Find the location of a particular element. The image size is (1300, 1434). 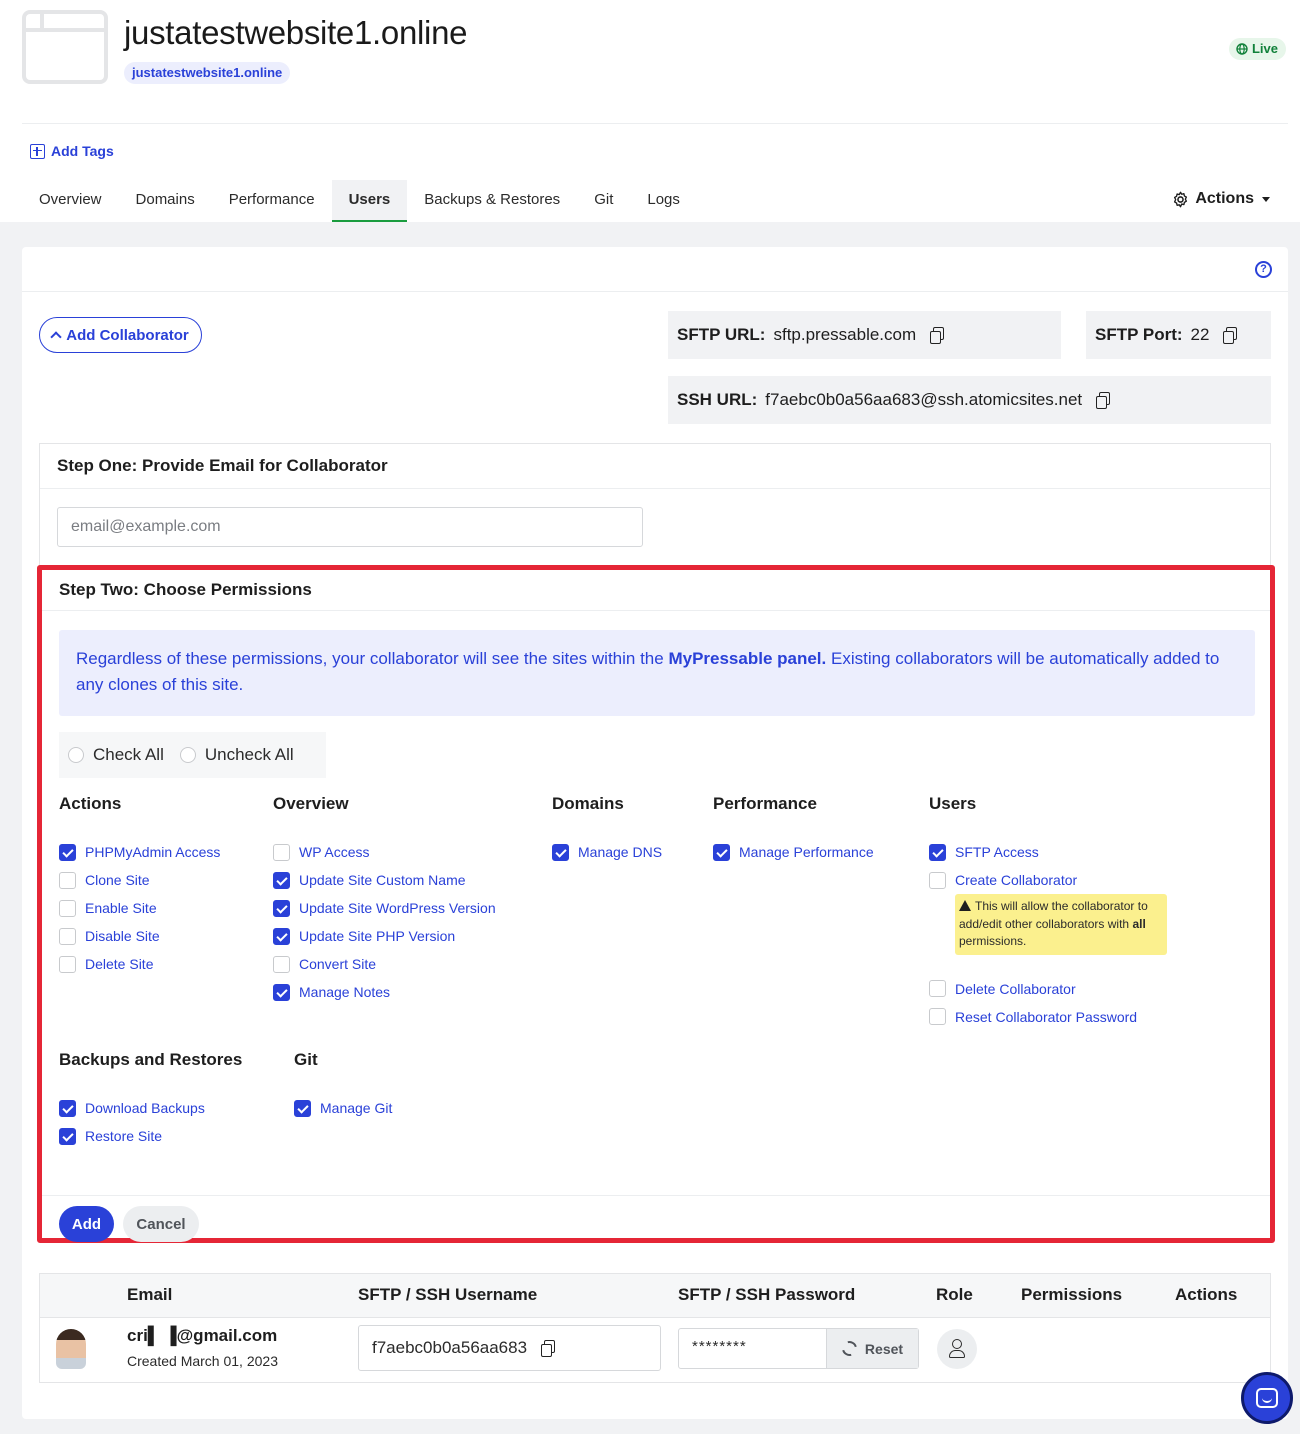

permission-group-performance: Performance Manage Performance is located at coordinates (793, 830).